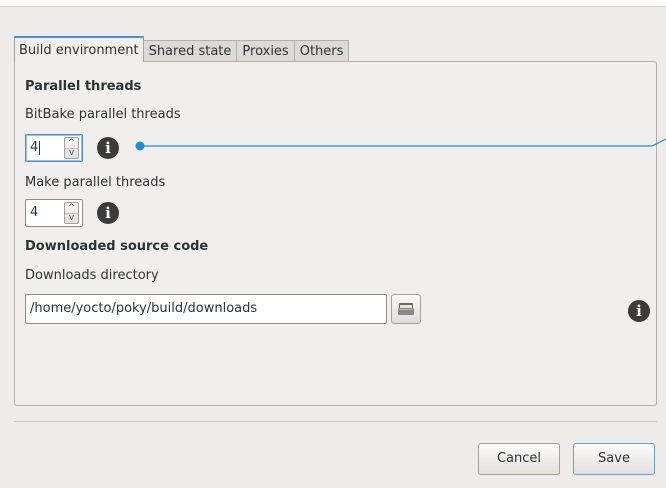  I want to click on folder-browse-button, so click(406, 309).